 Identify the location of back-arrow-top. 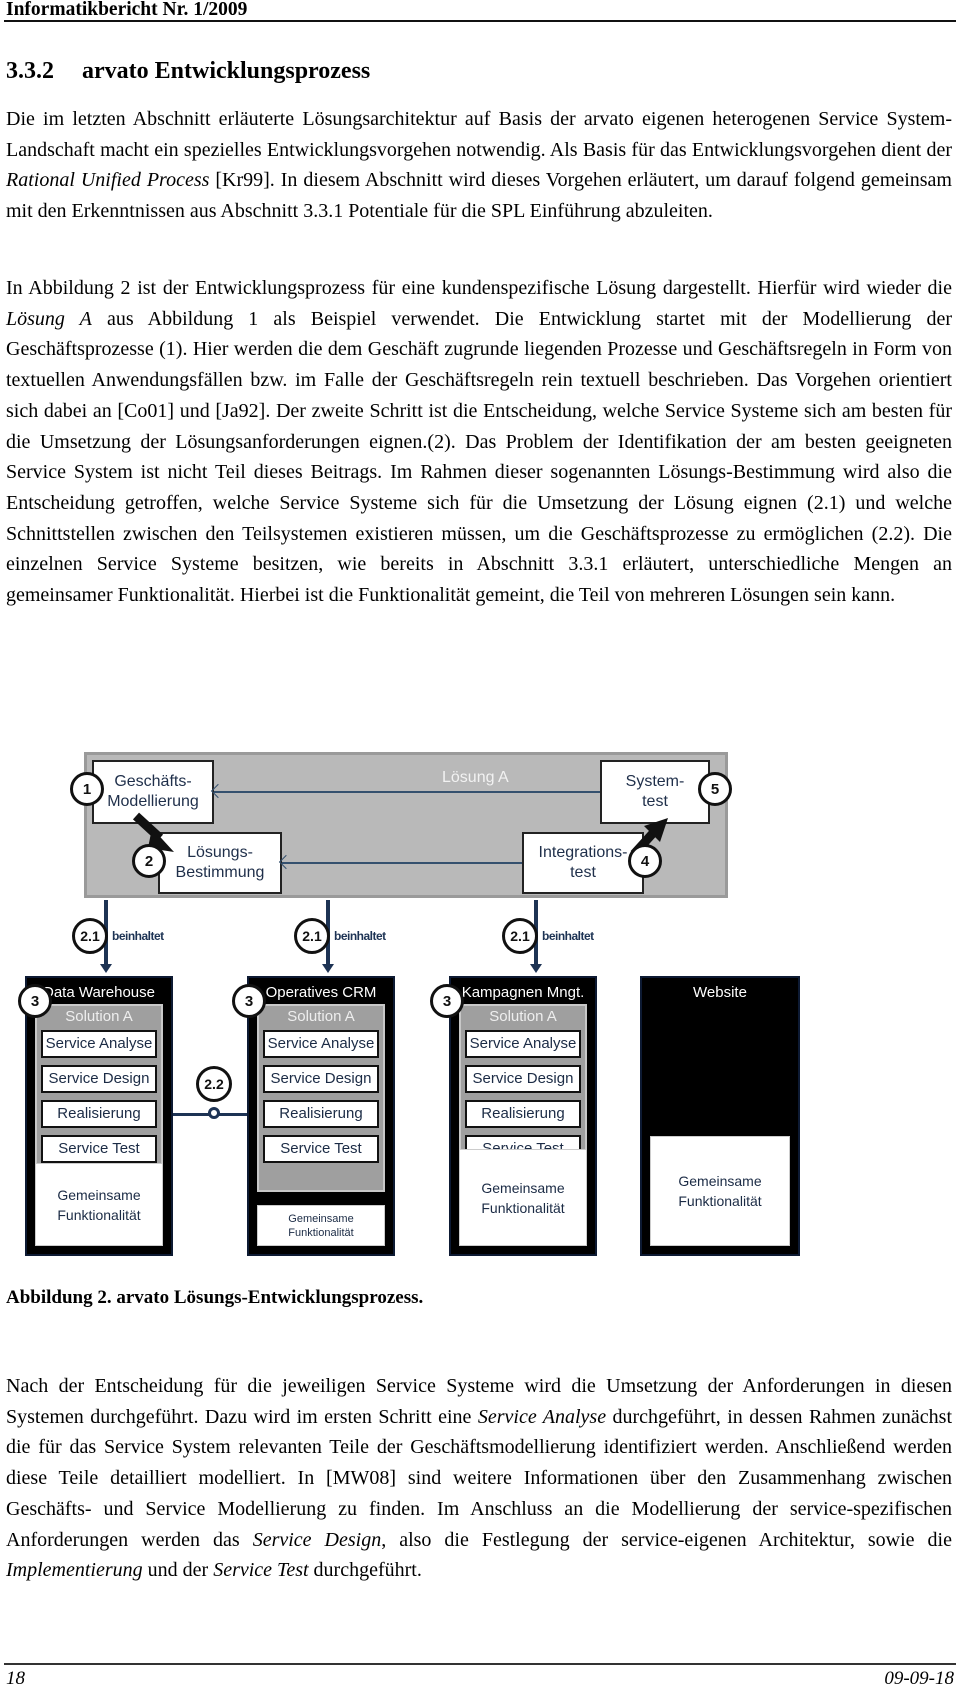
(407, 792).